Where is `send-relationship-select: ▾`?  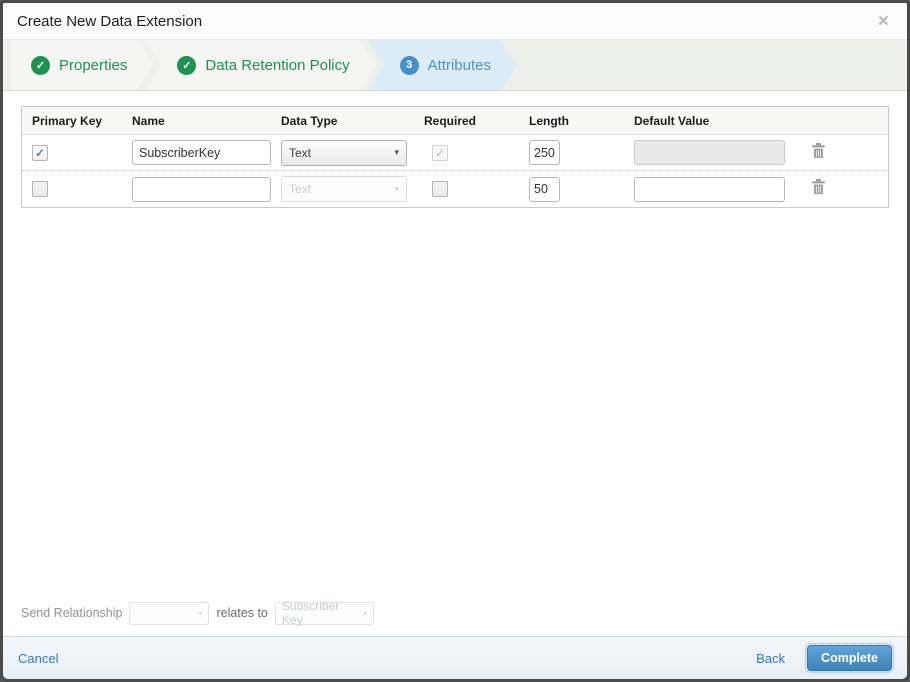
send-relationship-select: ▾ is located at coordinates (169, 613).